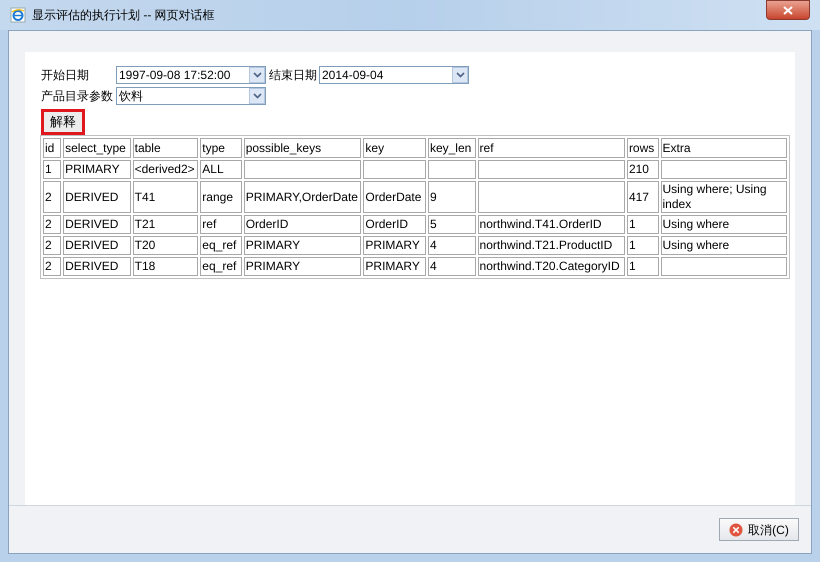  What do you see at coordinates (394, 148) in the screenshot?
I see `column-header: key` at bounding box center [394, 148].